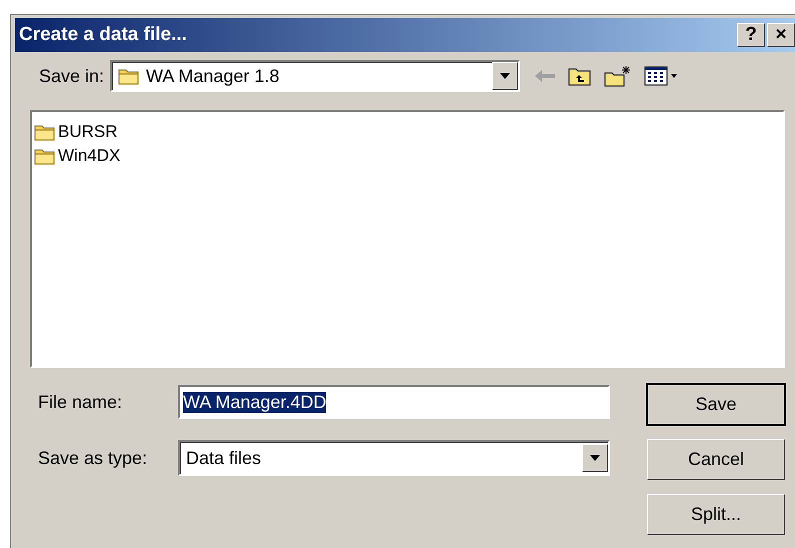  Describe the element at coordinates (716, 459) in the screenshot. I see `cancel-button: Cancel` at that location.